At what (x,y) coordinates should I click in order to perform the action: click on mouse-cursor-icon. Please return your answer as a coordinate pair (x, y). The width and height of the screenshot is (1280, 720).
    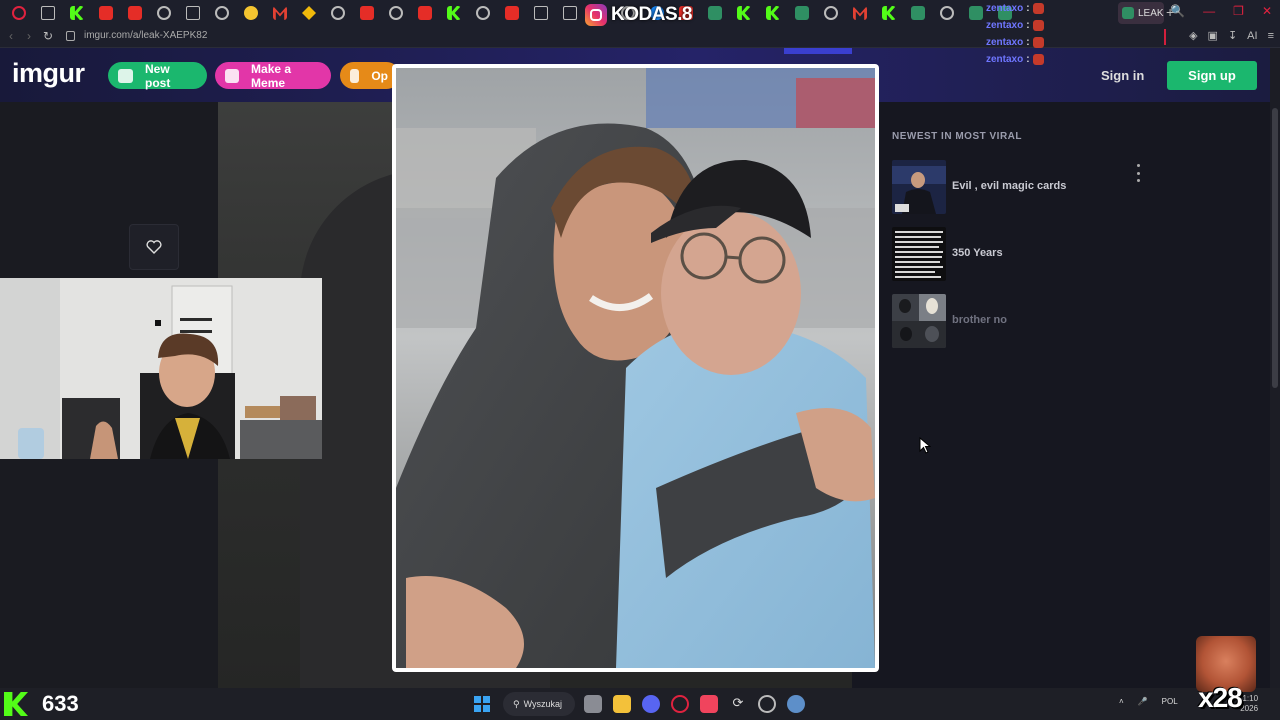
    Looking at the image, I should click on (925, 445).